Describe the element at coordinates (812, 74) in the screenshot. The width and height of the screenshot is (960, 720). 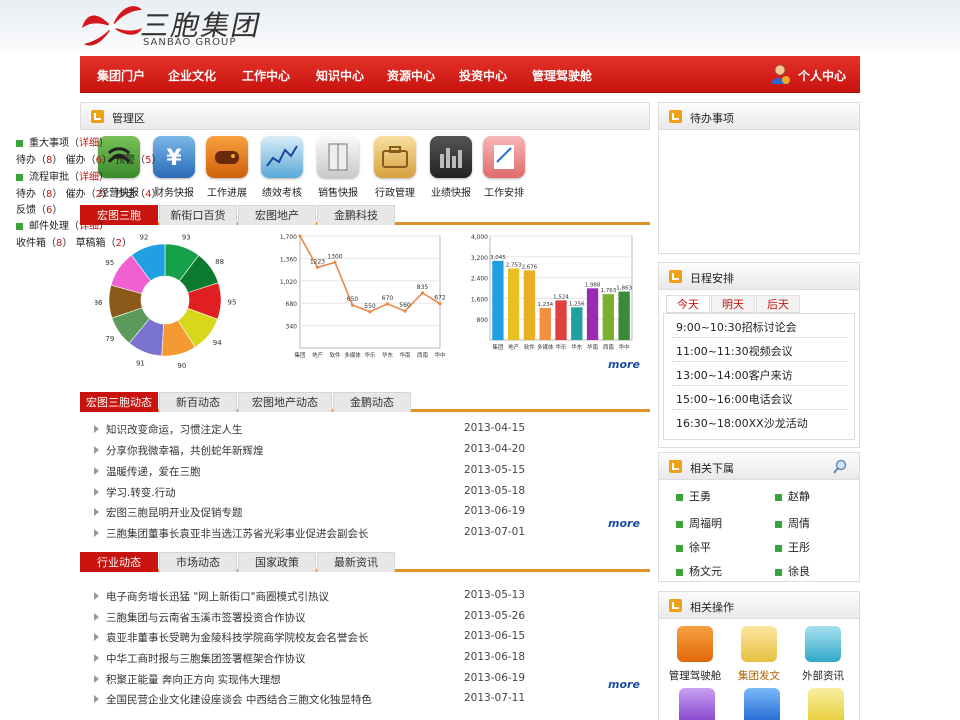
I see `personal-center-link: 个人中心` at that location.